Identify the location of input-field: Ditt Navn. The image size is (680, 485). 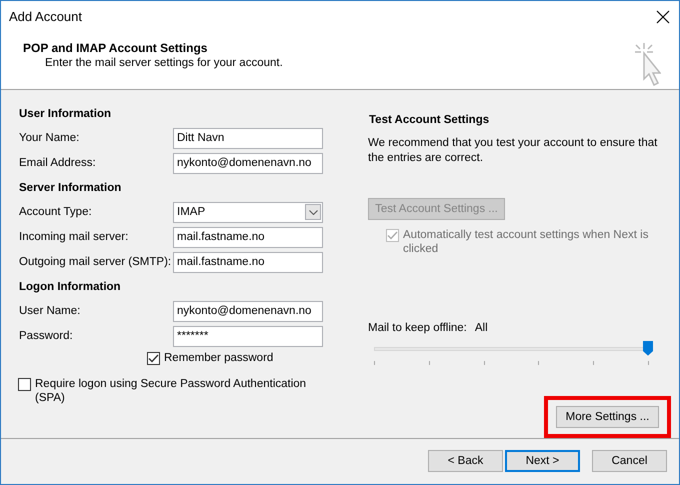
(248, 138).